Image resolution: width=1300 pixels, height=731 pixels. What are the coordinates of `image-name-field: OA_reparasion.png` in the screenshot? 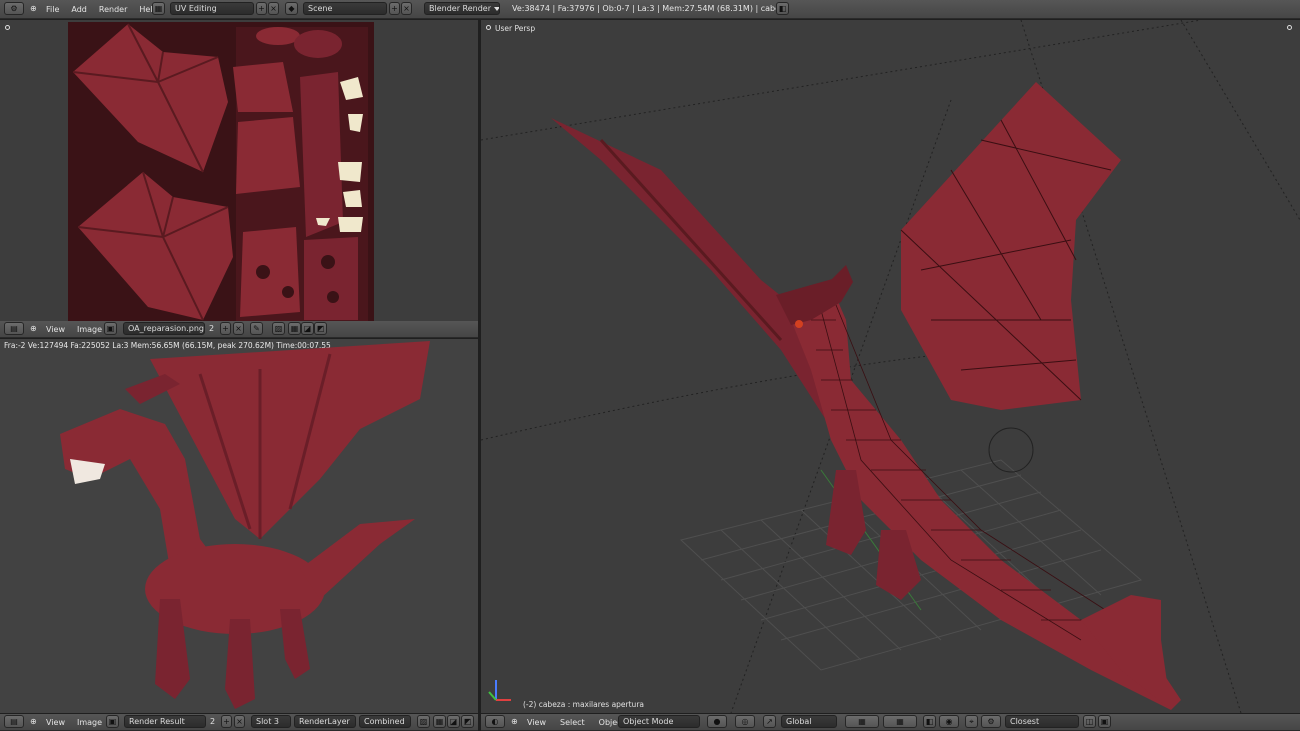 It's located at (164, 328).